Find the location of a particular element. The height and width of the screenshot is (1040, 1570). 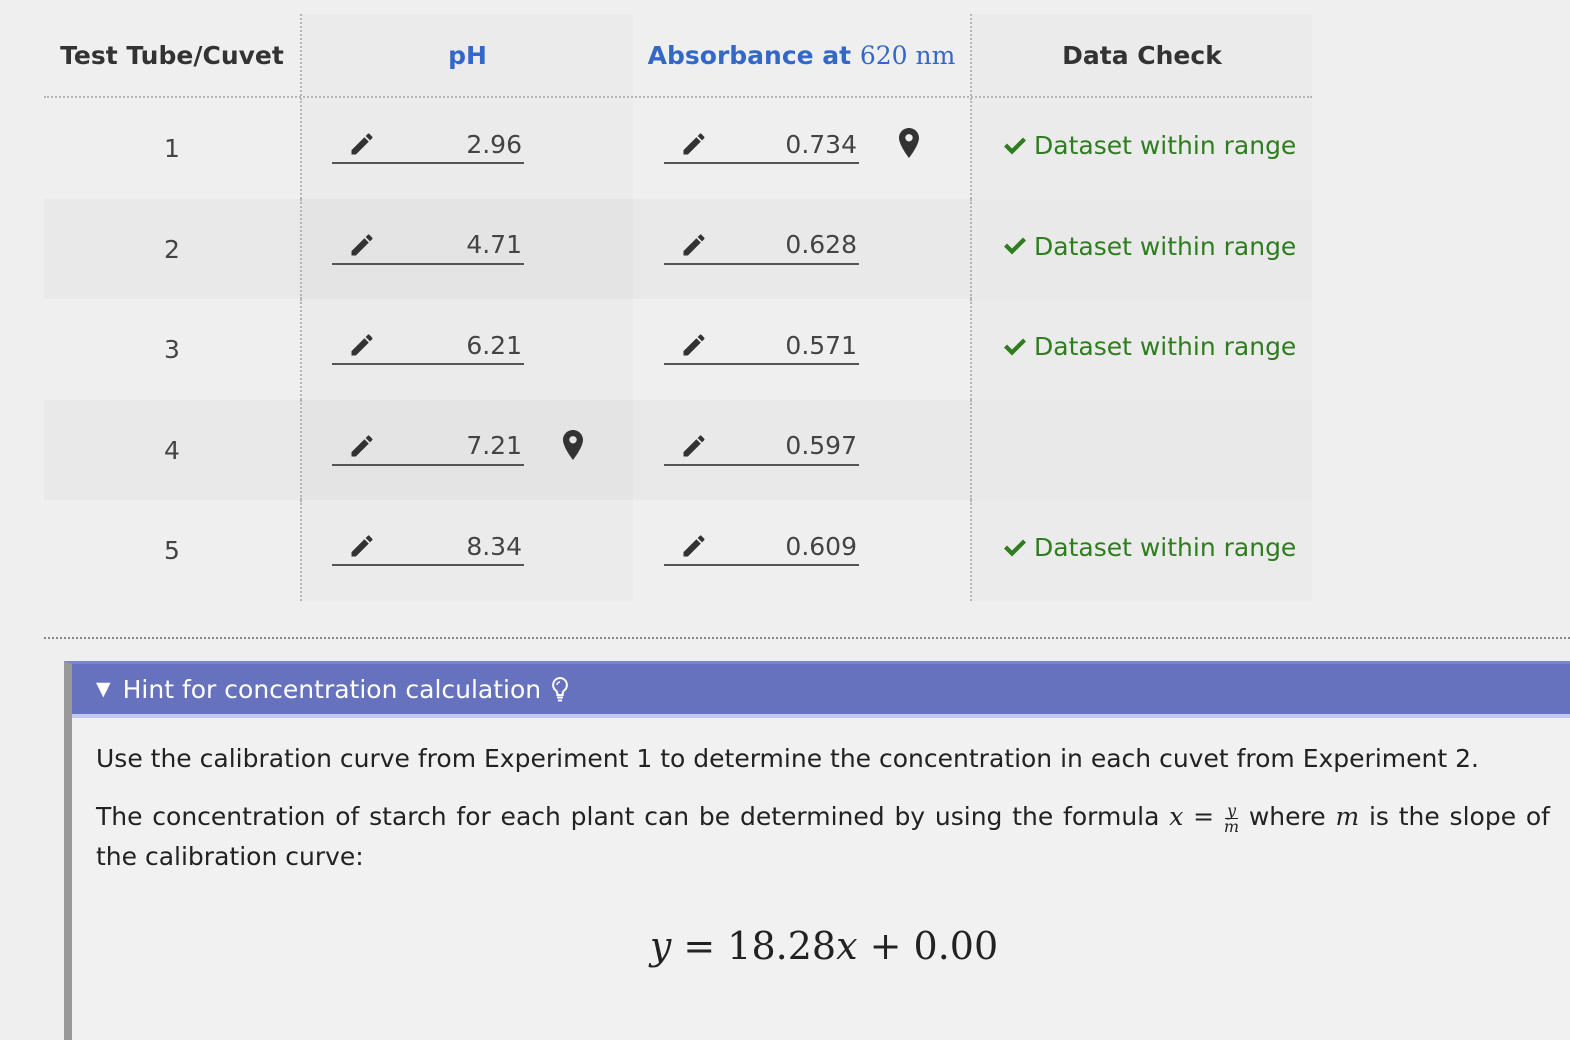

ph-cell: 8.34 is located at coordinates (467, 550).